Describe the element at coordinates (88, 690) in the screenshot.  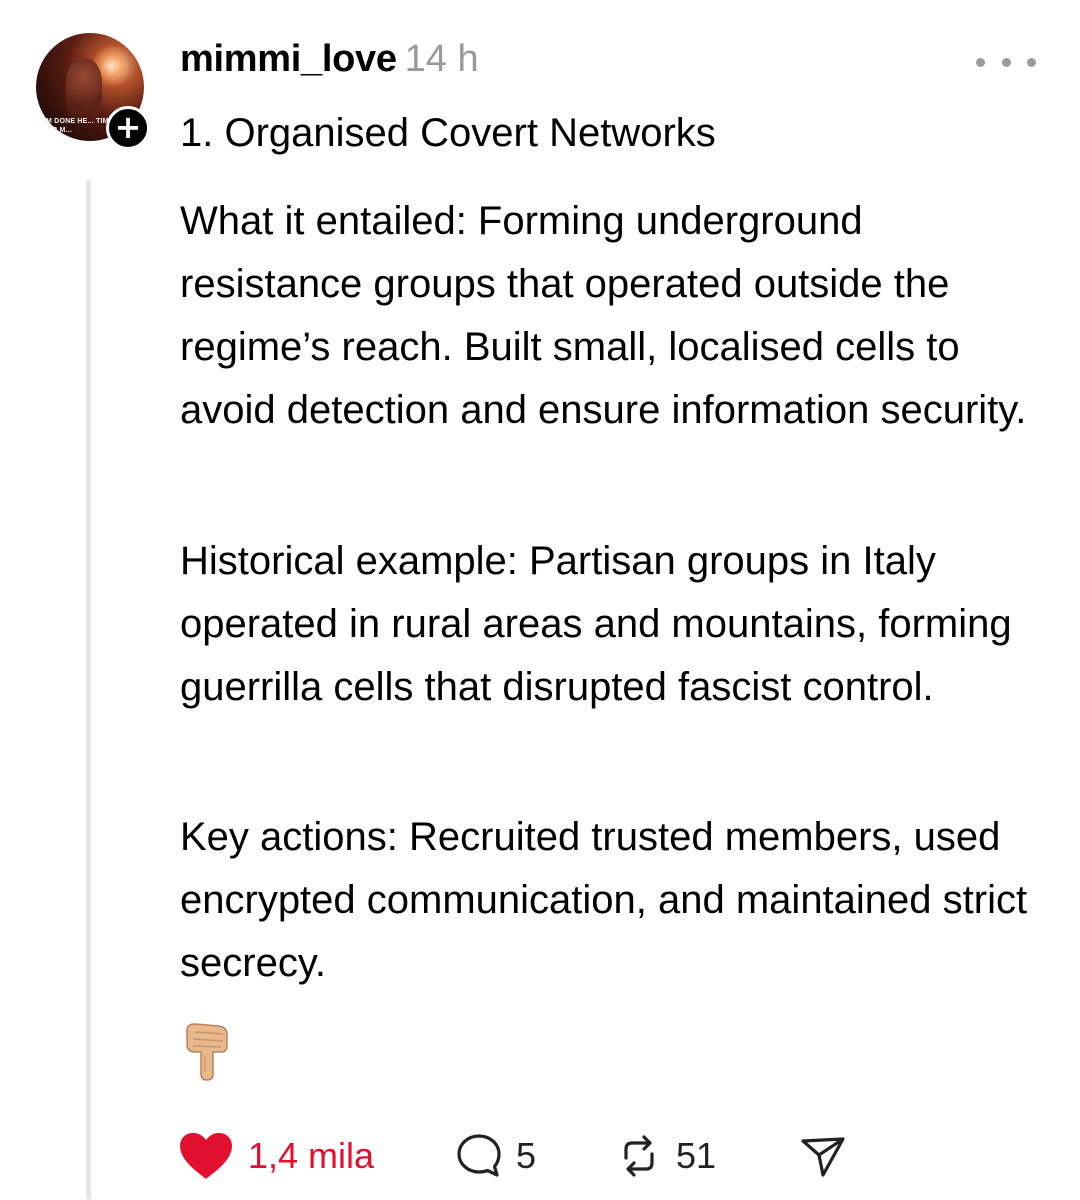
I see `thread-line` at that location.